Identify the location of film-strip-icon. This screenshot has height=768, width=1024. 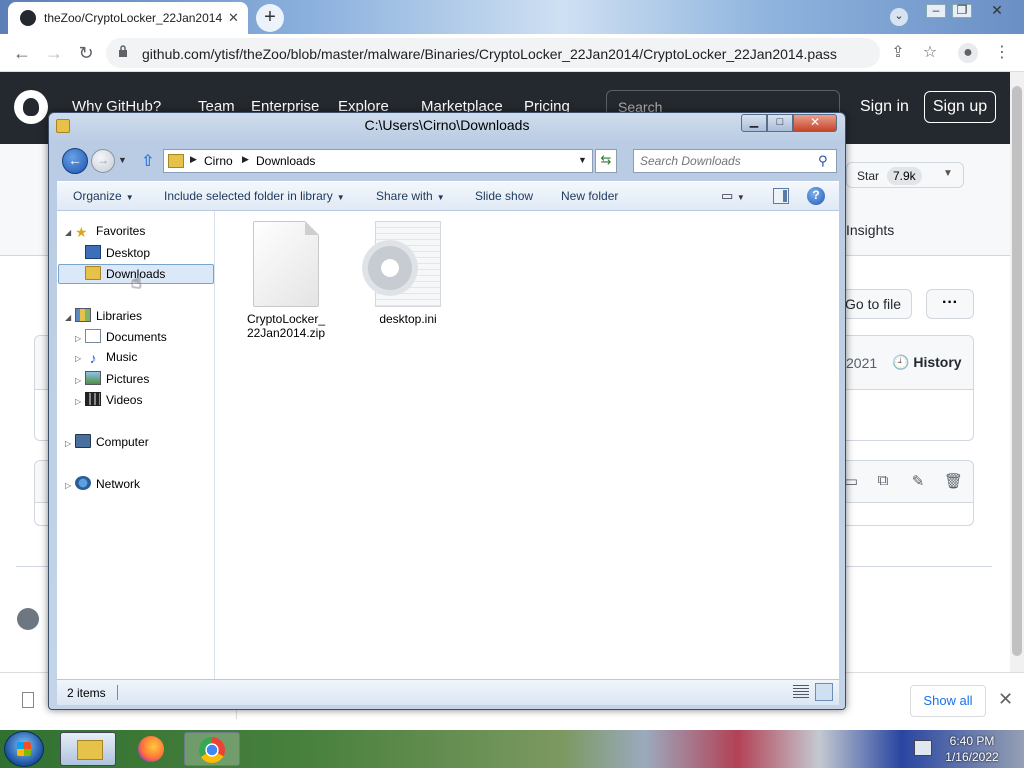
(93, 399).